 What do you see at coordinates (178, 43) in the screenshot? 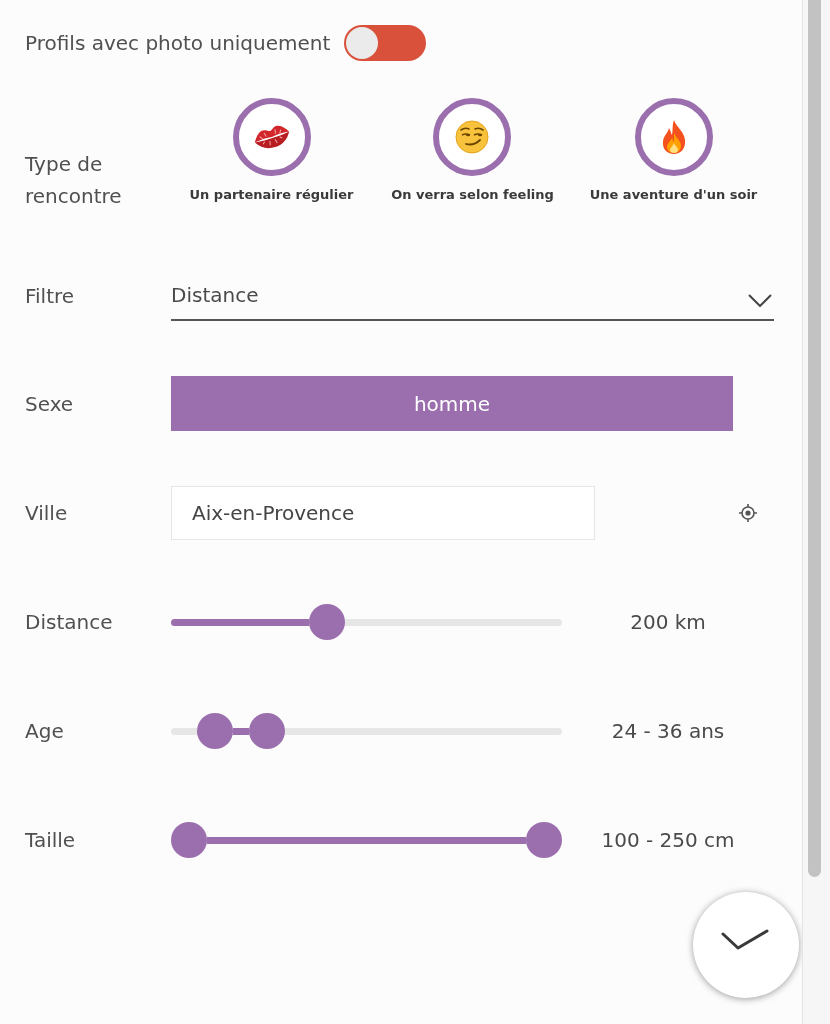
I see `photo-only-label: Profils avec photo uniquement` at bounding box center [178, 43].